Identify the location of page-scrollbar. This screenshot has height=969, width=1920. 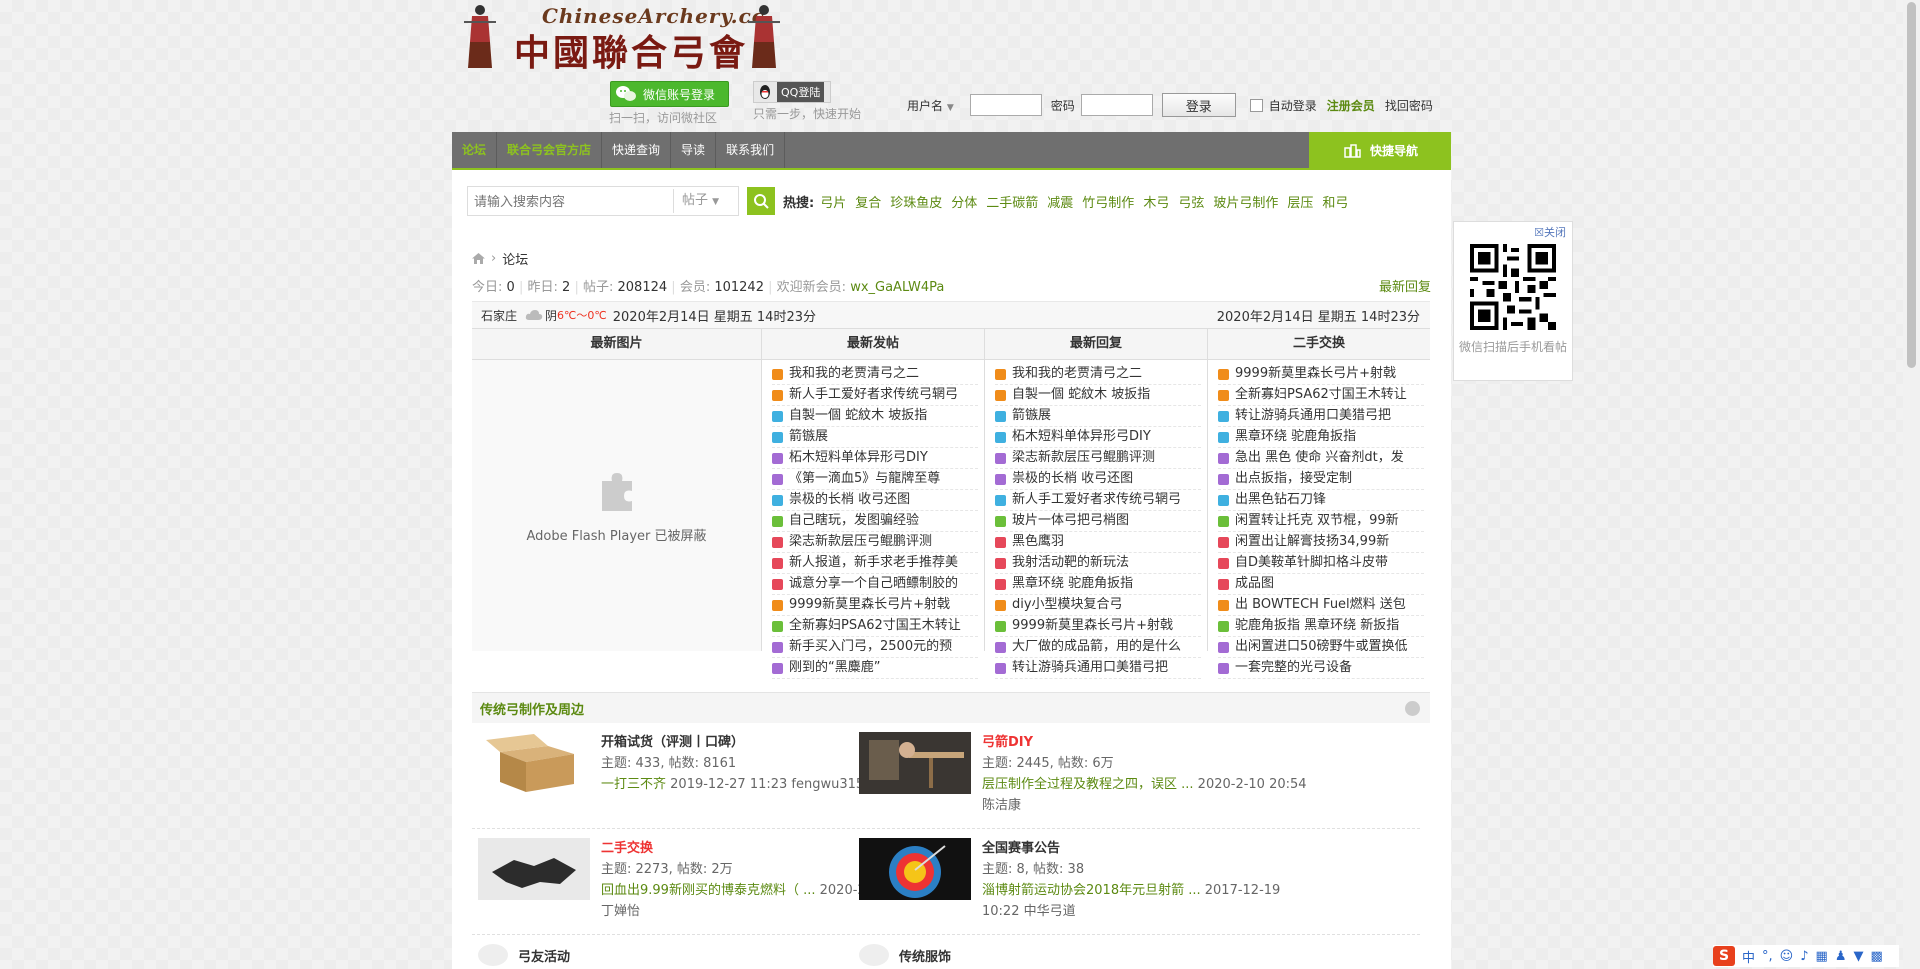
(1911, 484).